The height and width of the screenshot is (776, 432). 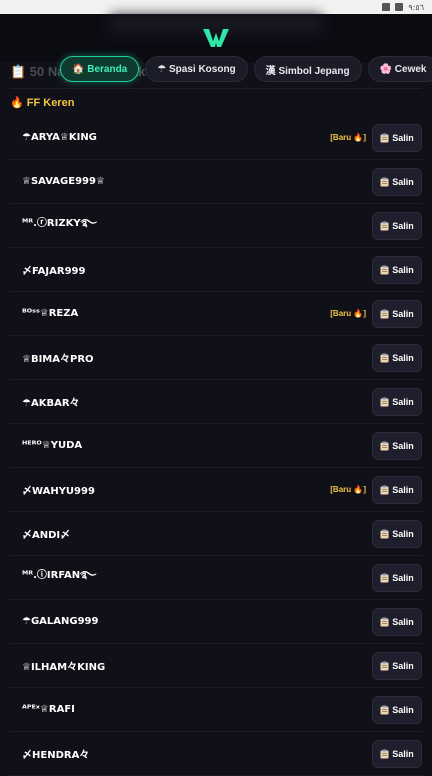 What do you see at coordinates (216, 490) in the screenshot?
I see `list-item: 〆WAHYU999 [Baru 🔥] Salin` at bounding box center [216, 490].